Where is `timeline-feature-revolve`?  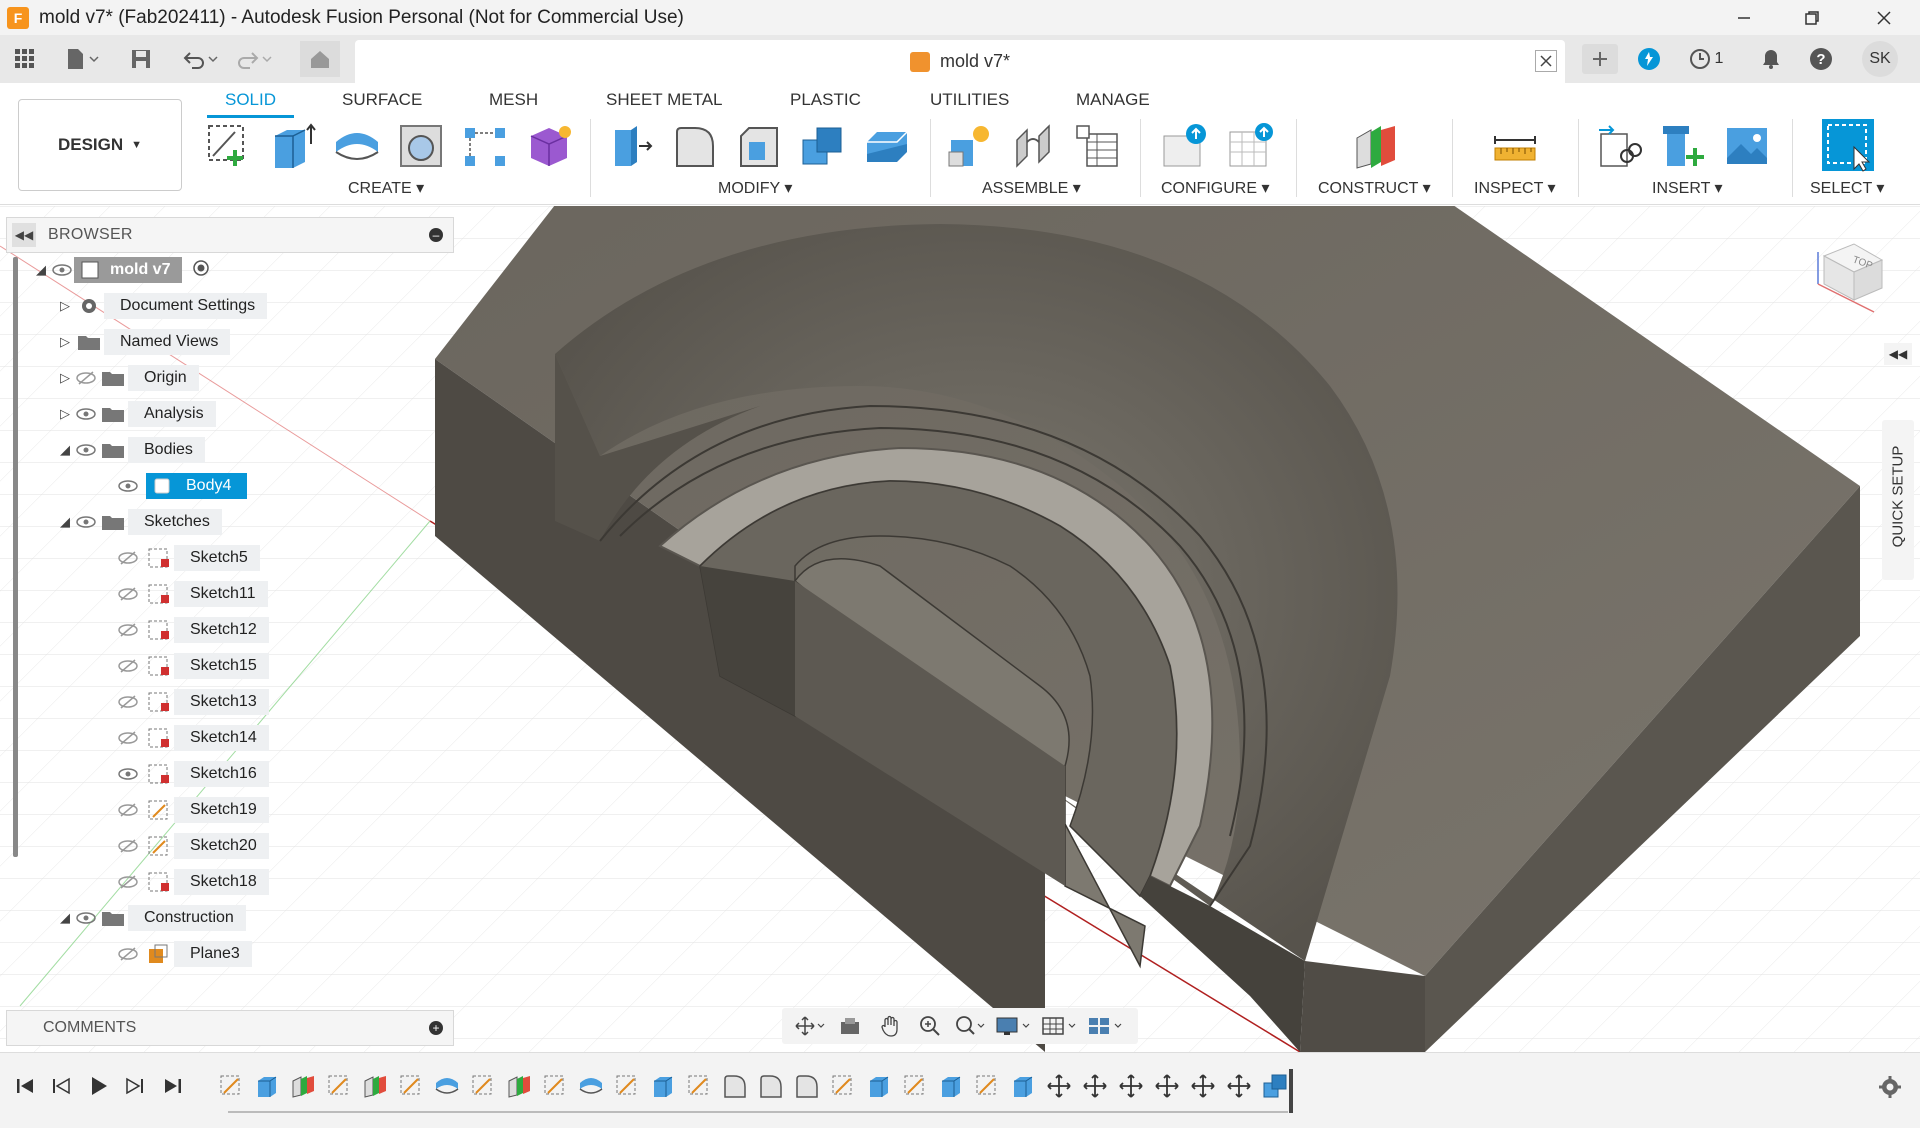 timeline-feature-revolve is located at coordinates (591, 1086).